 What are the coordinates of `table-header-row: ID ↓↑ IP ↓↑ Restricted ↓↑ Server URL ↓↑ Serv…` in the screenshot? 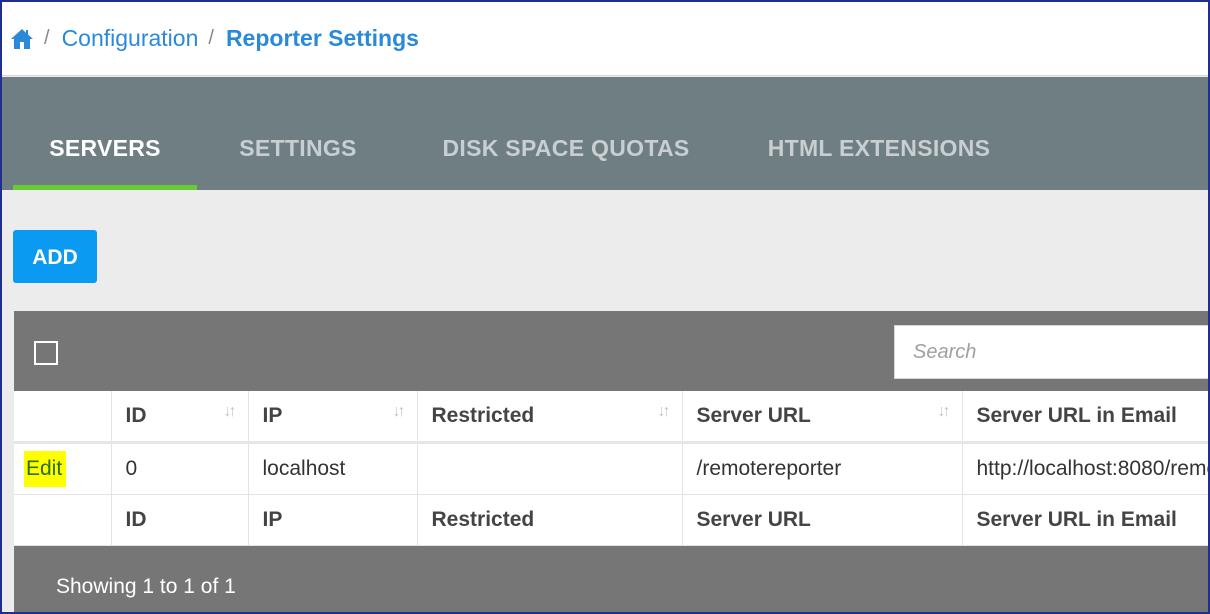 It's located at (611, 417).